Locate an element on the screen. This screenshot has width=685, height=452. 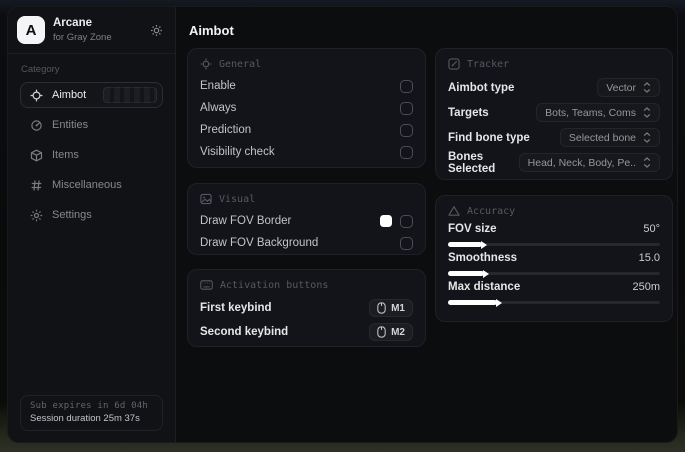
slider-label: Smoothness is located at coordinates (483, 258).